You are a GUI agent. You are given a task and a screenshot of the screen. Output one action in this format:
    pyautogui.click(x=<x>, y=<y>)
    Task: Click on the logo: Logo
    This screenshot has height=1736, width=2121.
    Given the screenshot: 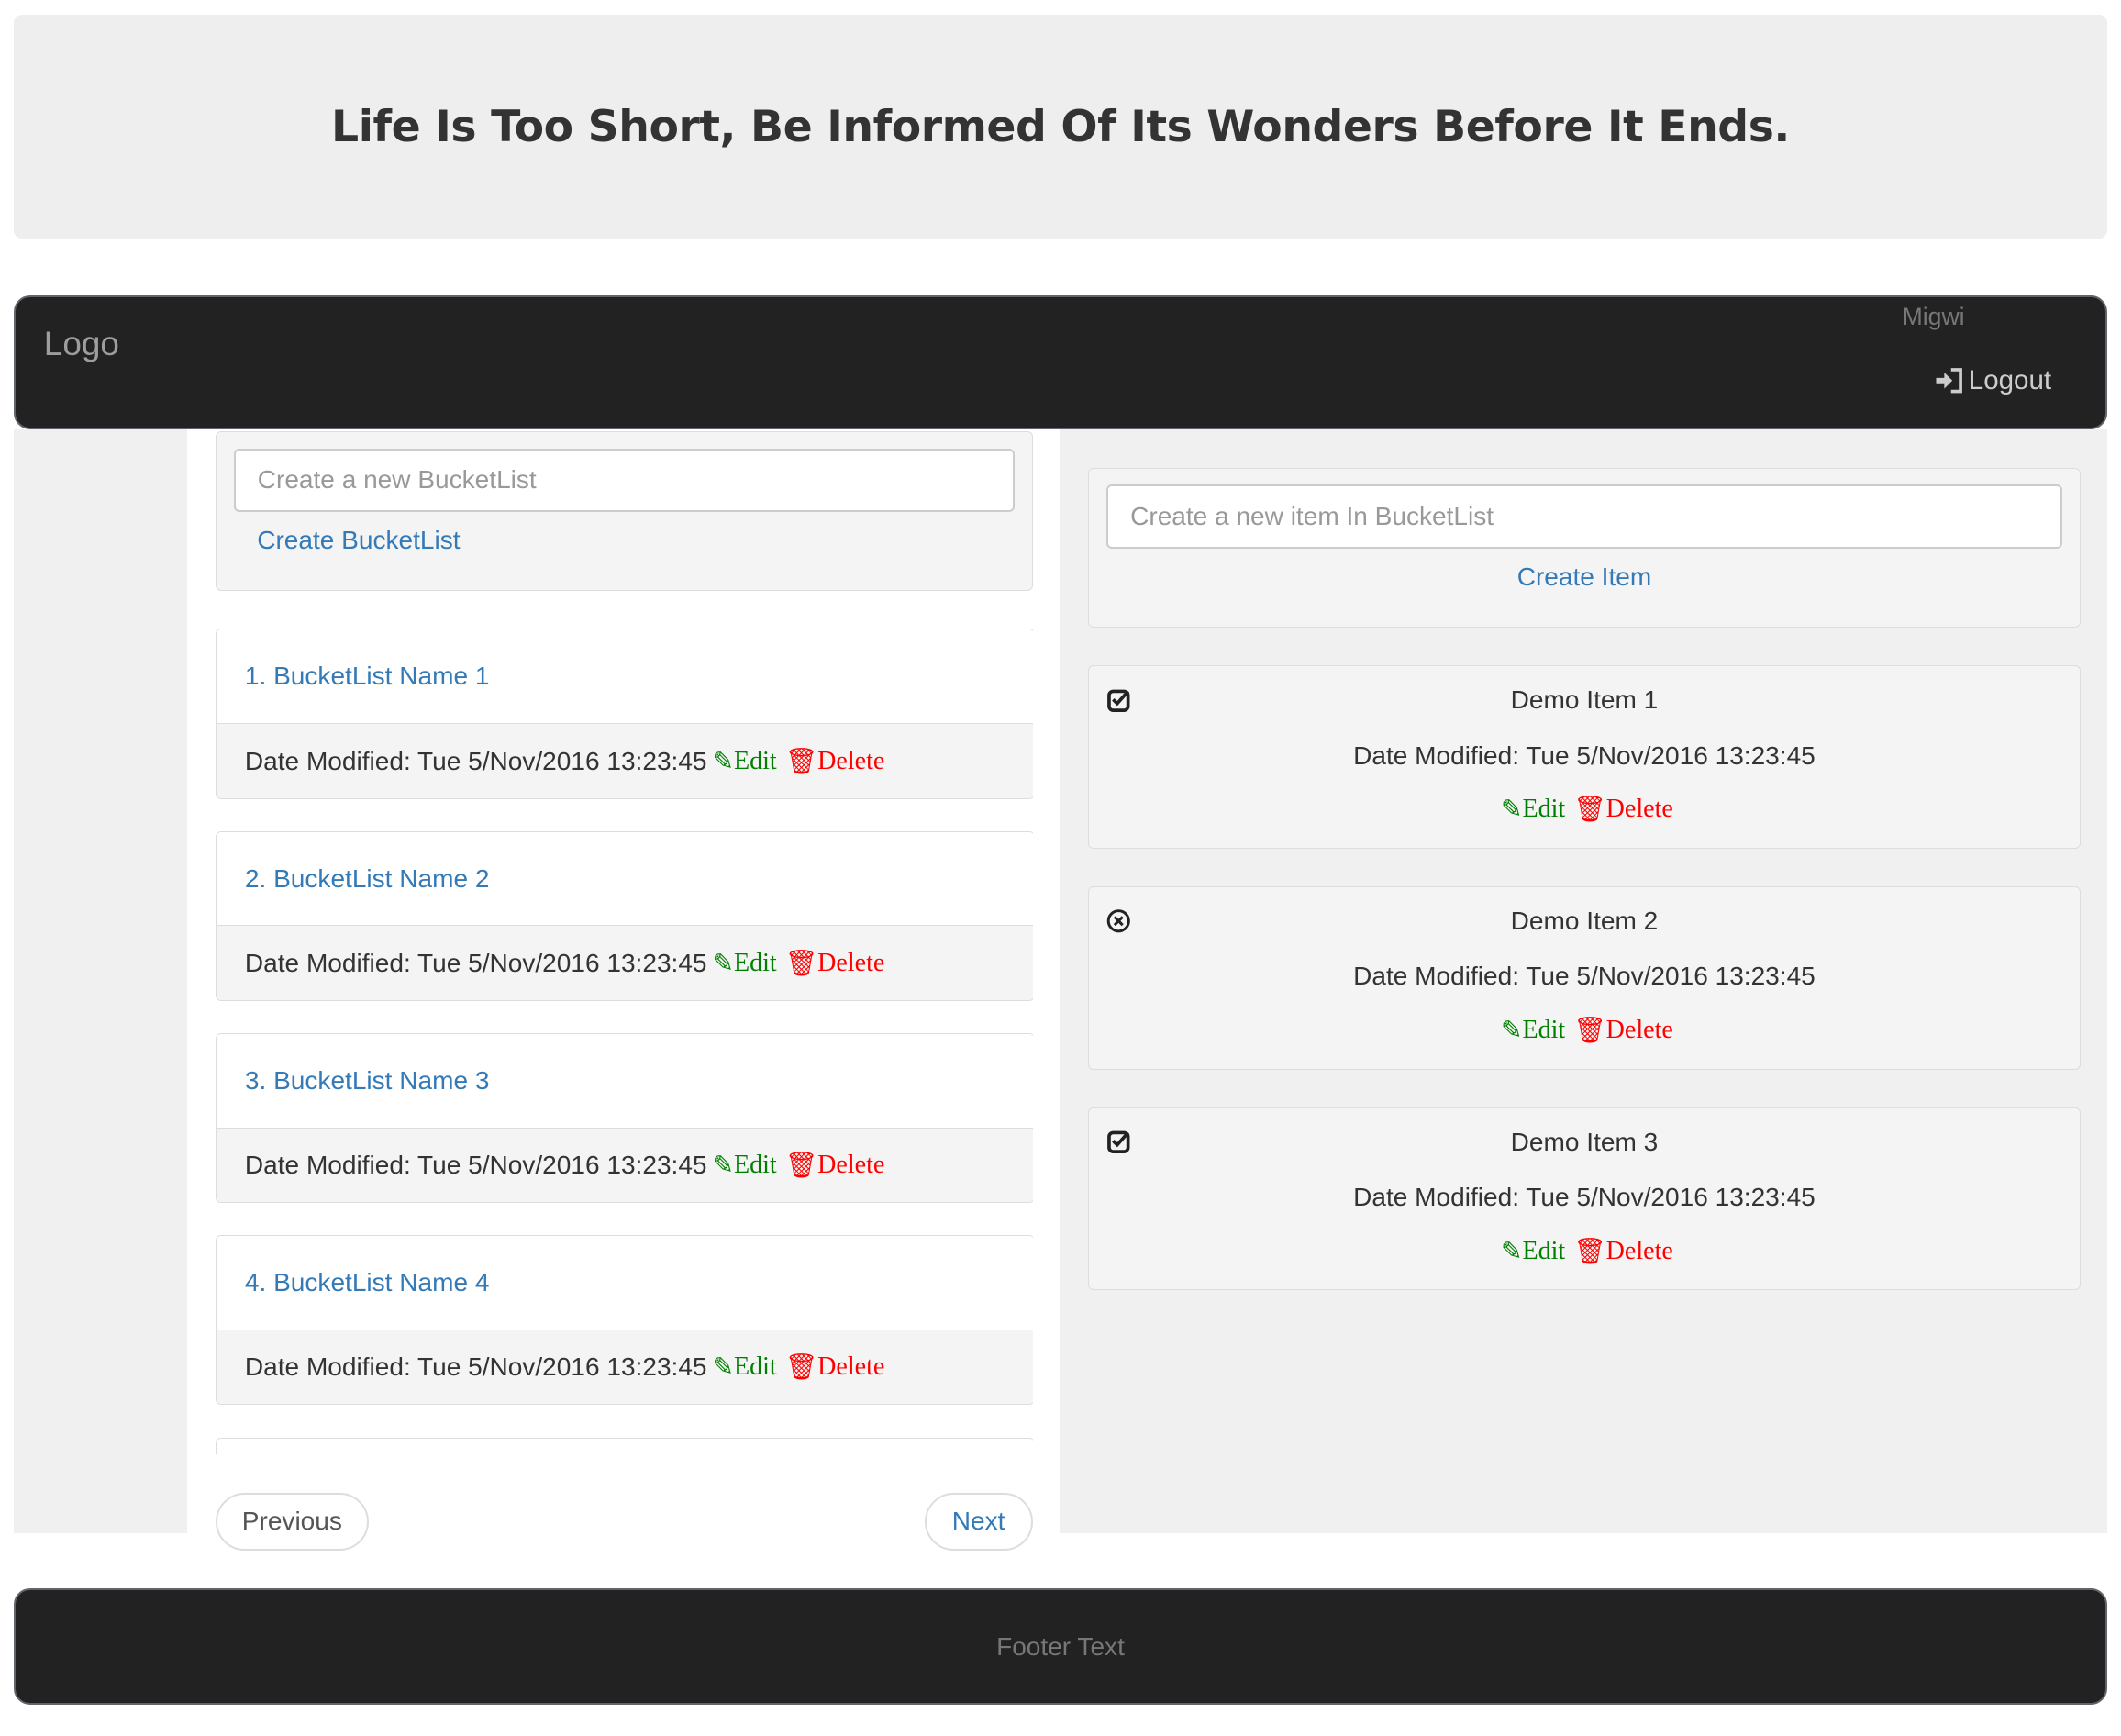 What is the action you would take?
    pyautogui.click(x=81, y=344)
    